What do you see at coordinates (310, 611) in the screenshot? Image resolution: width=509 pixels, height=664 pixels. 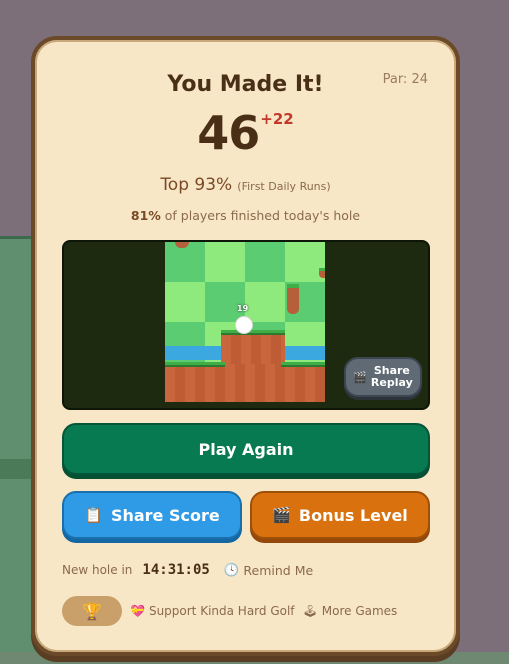 I see `joystick-icon: 🕹` at bounding box center [310, 611].